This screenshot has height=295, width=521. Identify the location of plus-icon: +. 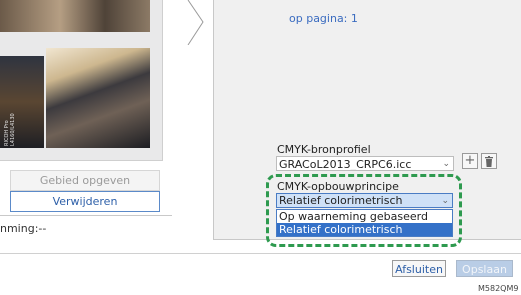
(470, 160).